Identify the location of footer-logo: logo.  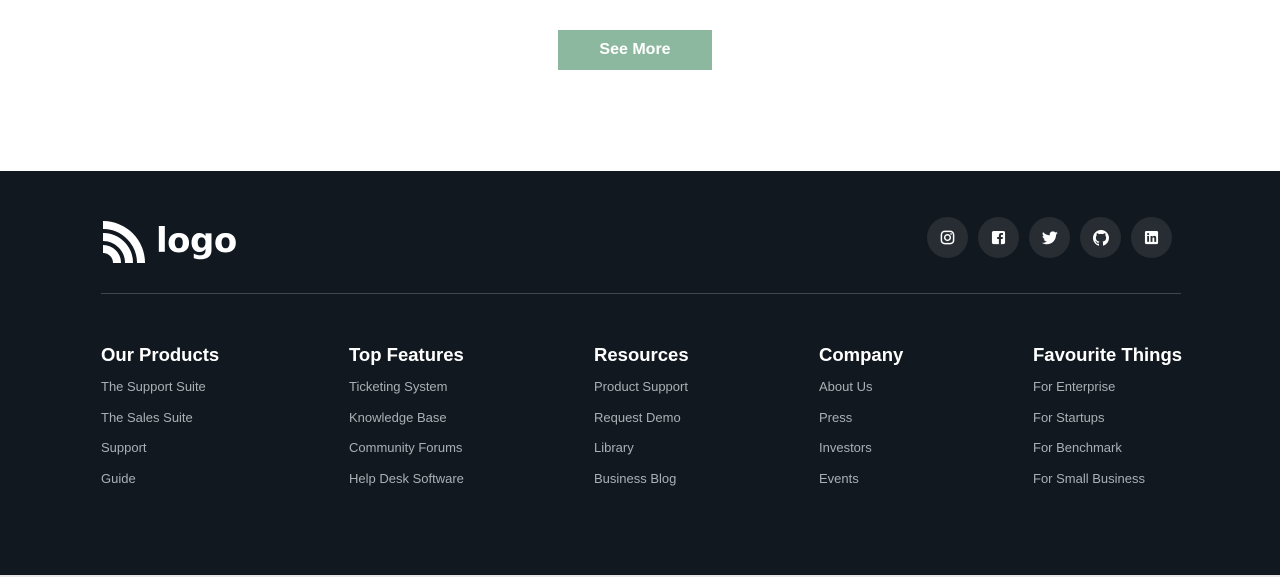
(169, 243).